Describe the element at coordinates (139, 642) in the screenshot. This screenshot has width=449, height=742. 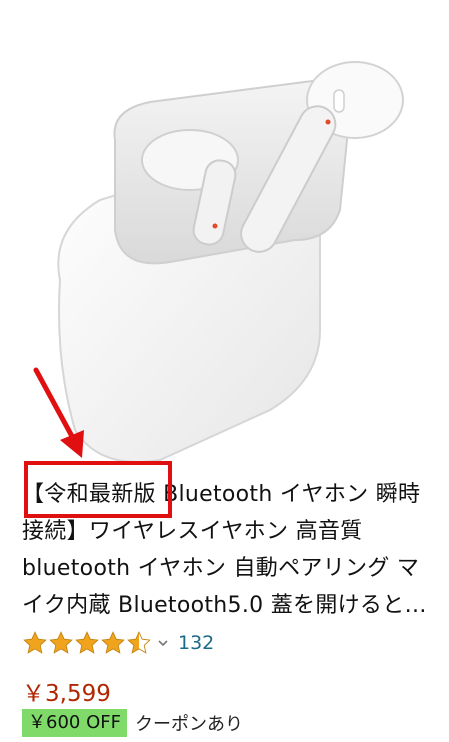
I see `star-half-icon` at that location.